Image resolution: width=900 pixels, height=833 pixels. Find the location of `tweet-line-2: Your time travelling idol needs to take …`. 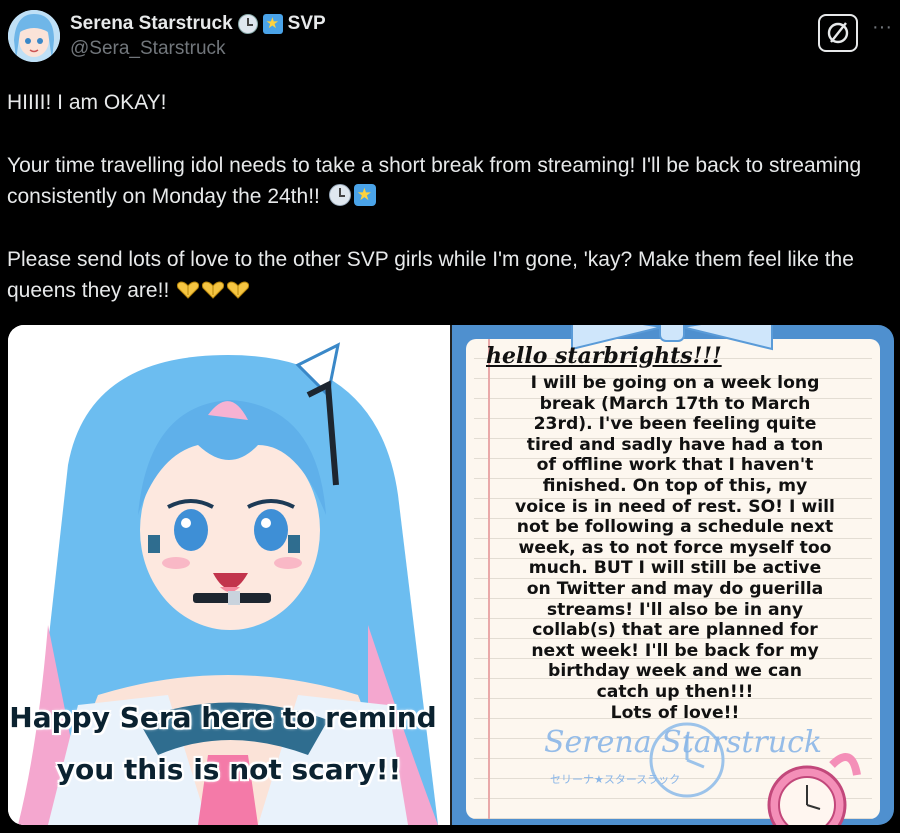

tweet-line-2: Your time travelling idol needs to take … is located at coordinates (452, 181).